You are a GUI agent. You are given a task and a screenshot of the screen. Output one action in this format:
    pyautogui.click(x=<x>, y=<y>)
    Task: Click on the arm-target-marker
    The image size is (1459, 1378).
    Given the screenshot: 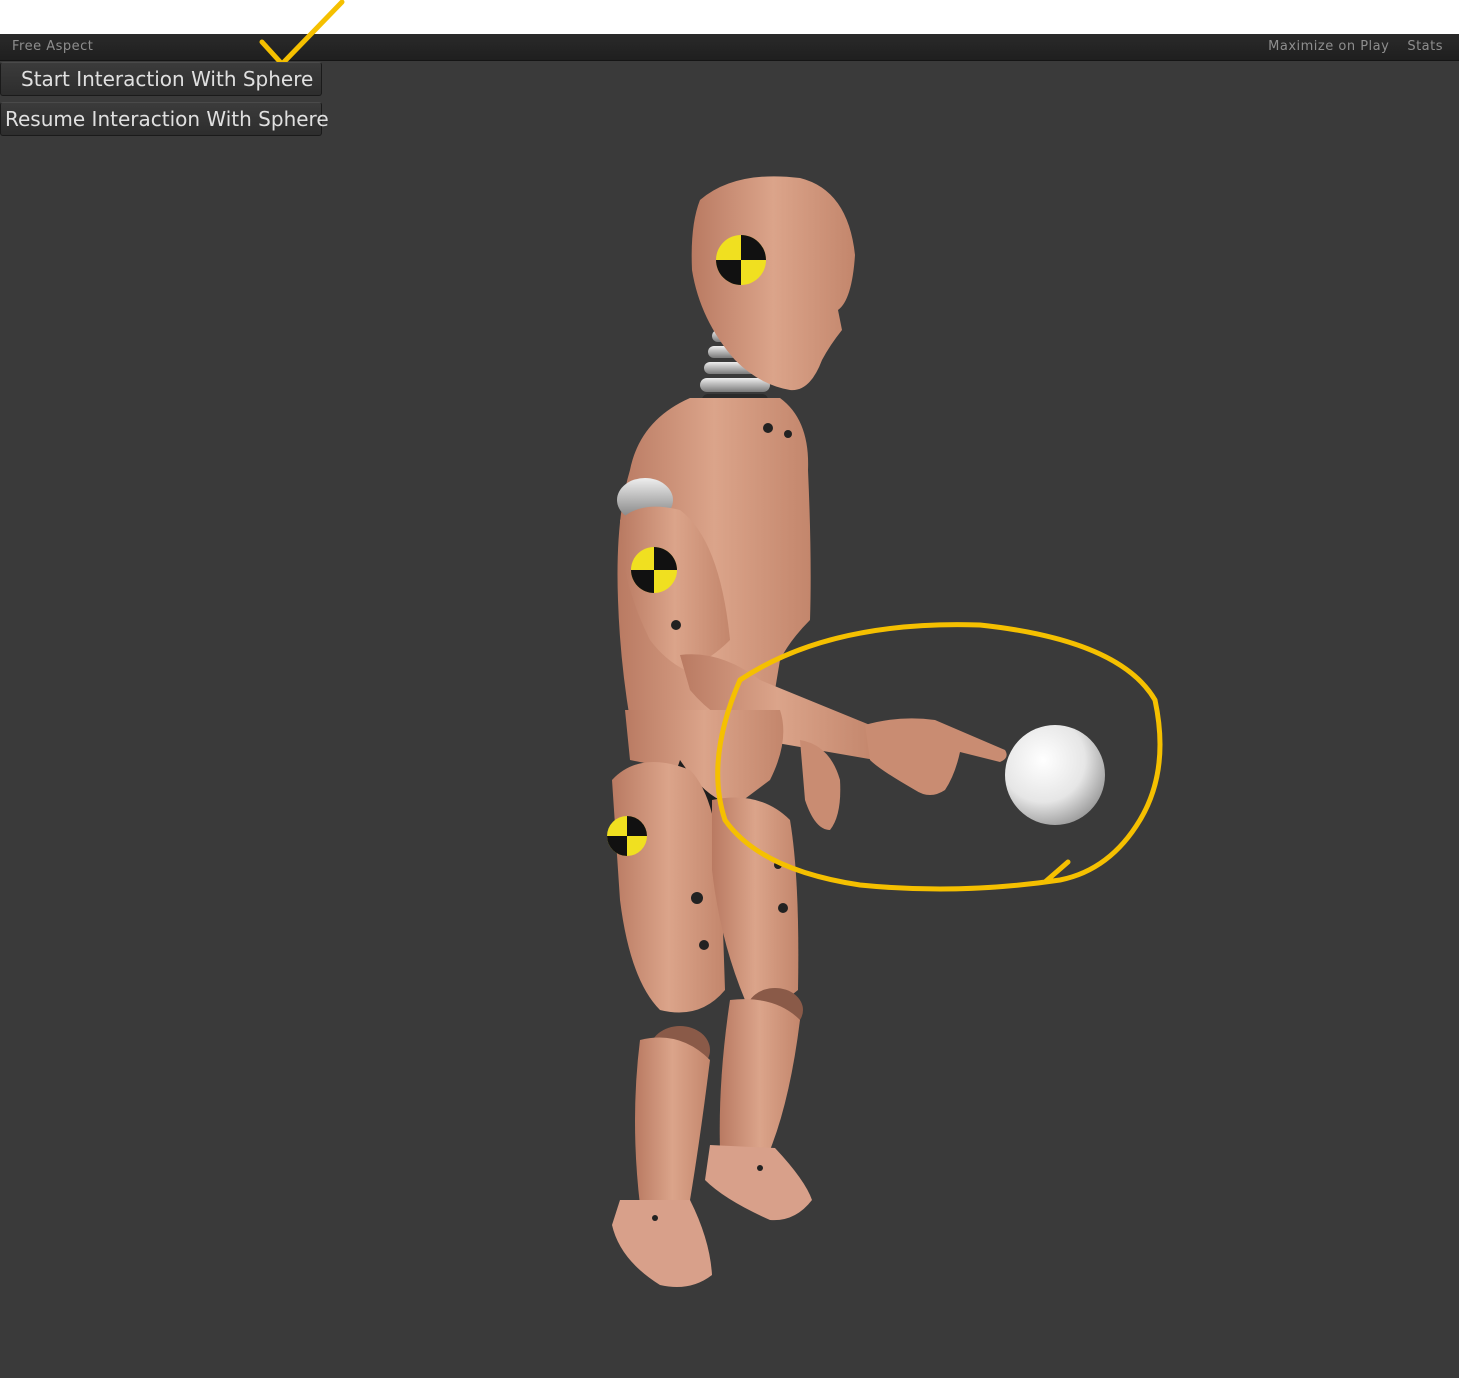 What is the action you would take?
    pyautogui.click(x=654, y=570)
    